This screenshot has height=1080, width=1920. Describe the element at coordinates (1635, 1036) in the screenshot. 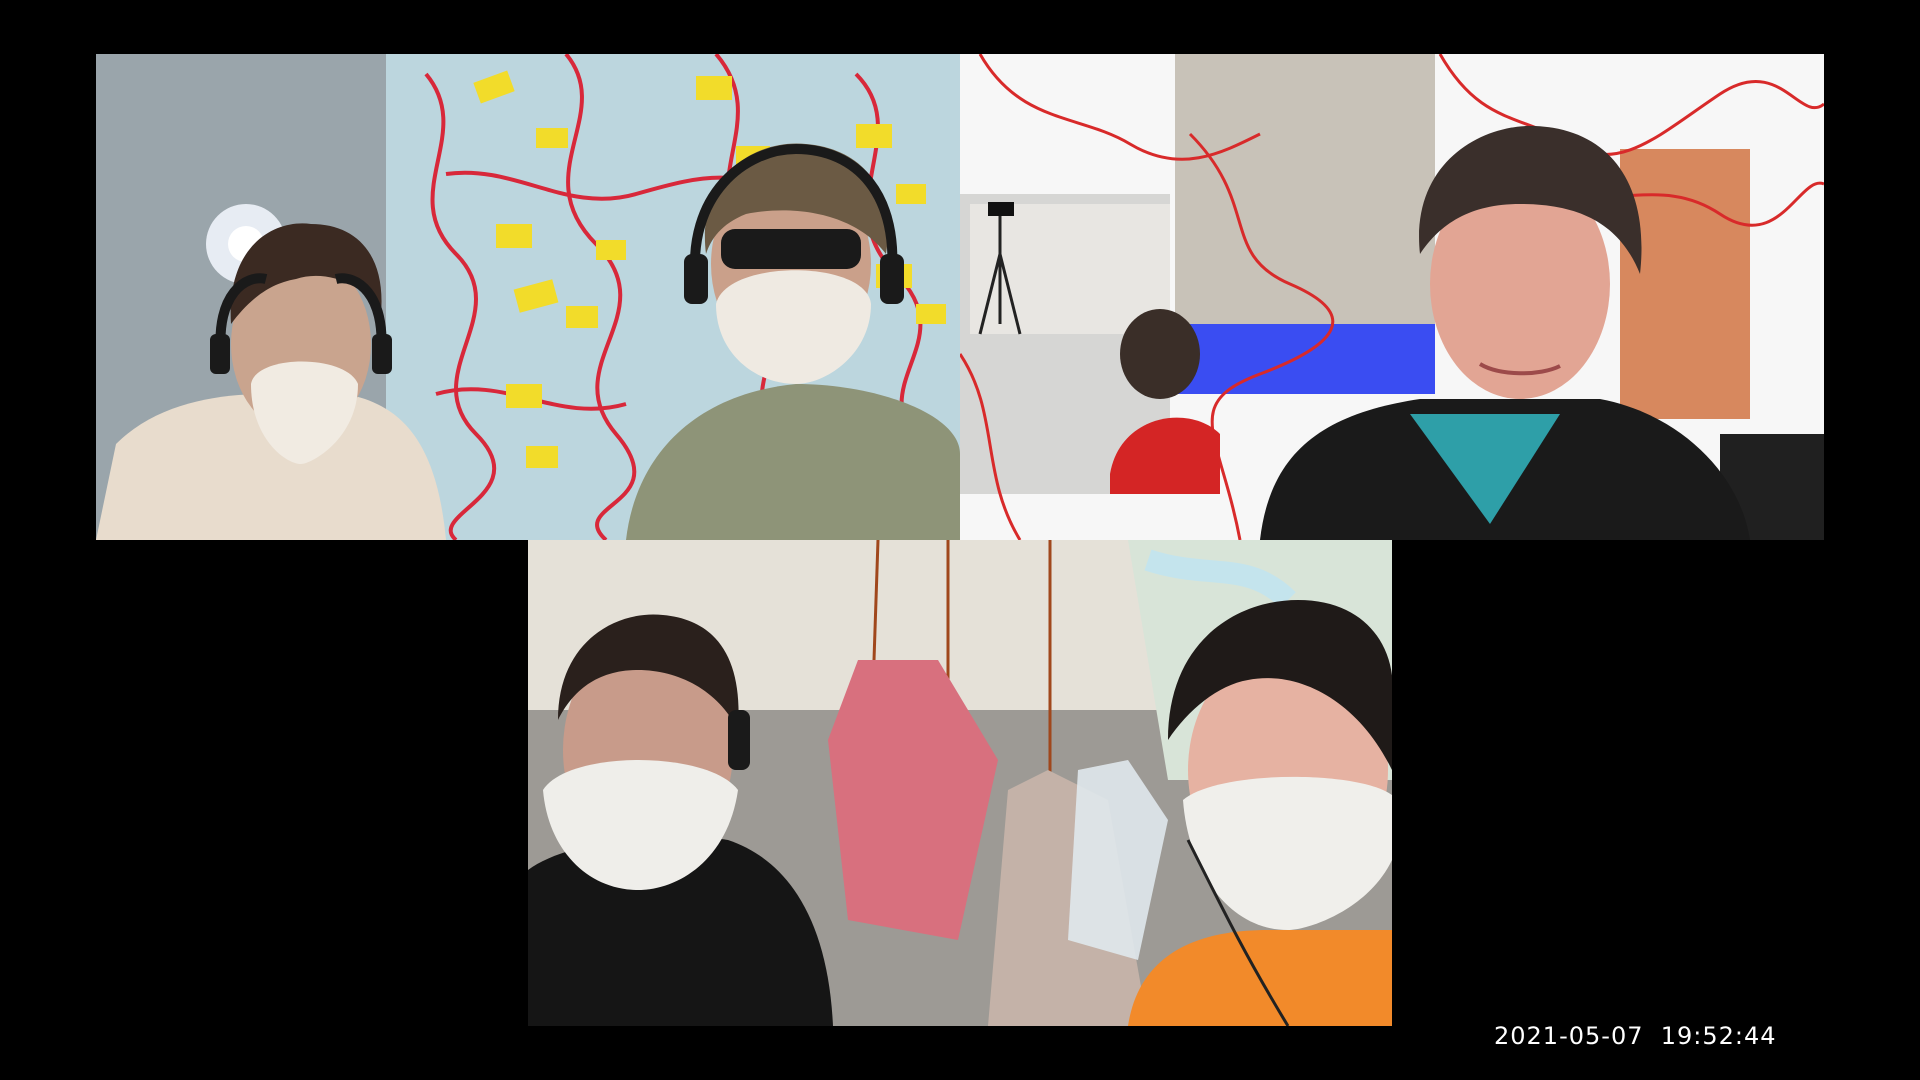

I see `recording-timestamp: 2021-05-07 19:52:44` at that location.